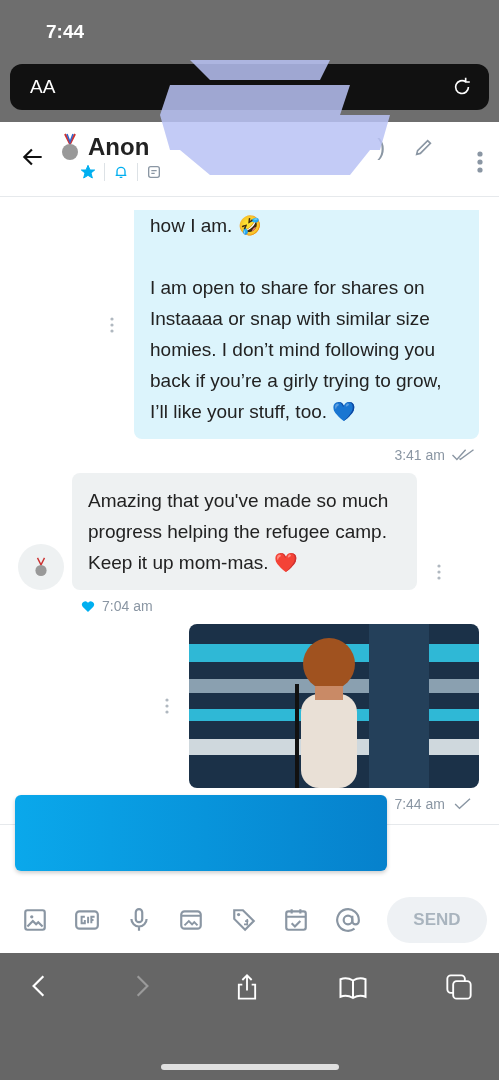 Image resolution: width=499 pixels, height=1080 pixels. Describe the element at coordinates (127, 606) in the screenshot. I see `message-time: 7:04 am` at that location.